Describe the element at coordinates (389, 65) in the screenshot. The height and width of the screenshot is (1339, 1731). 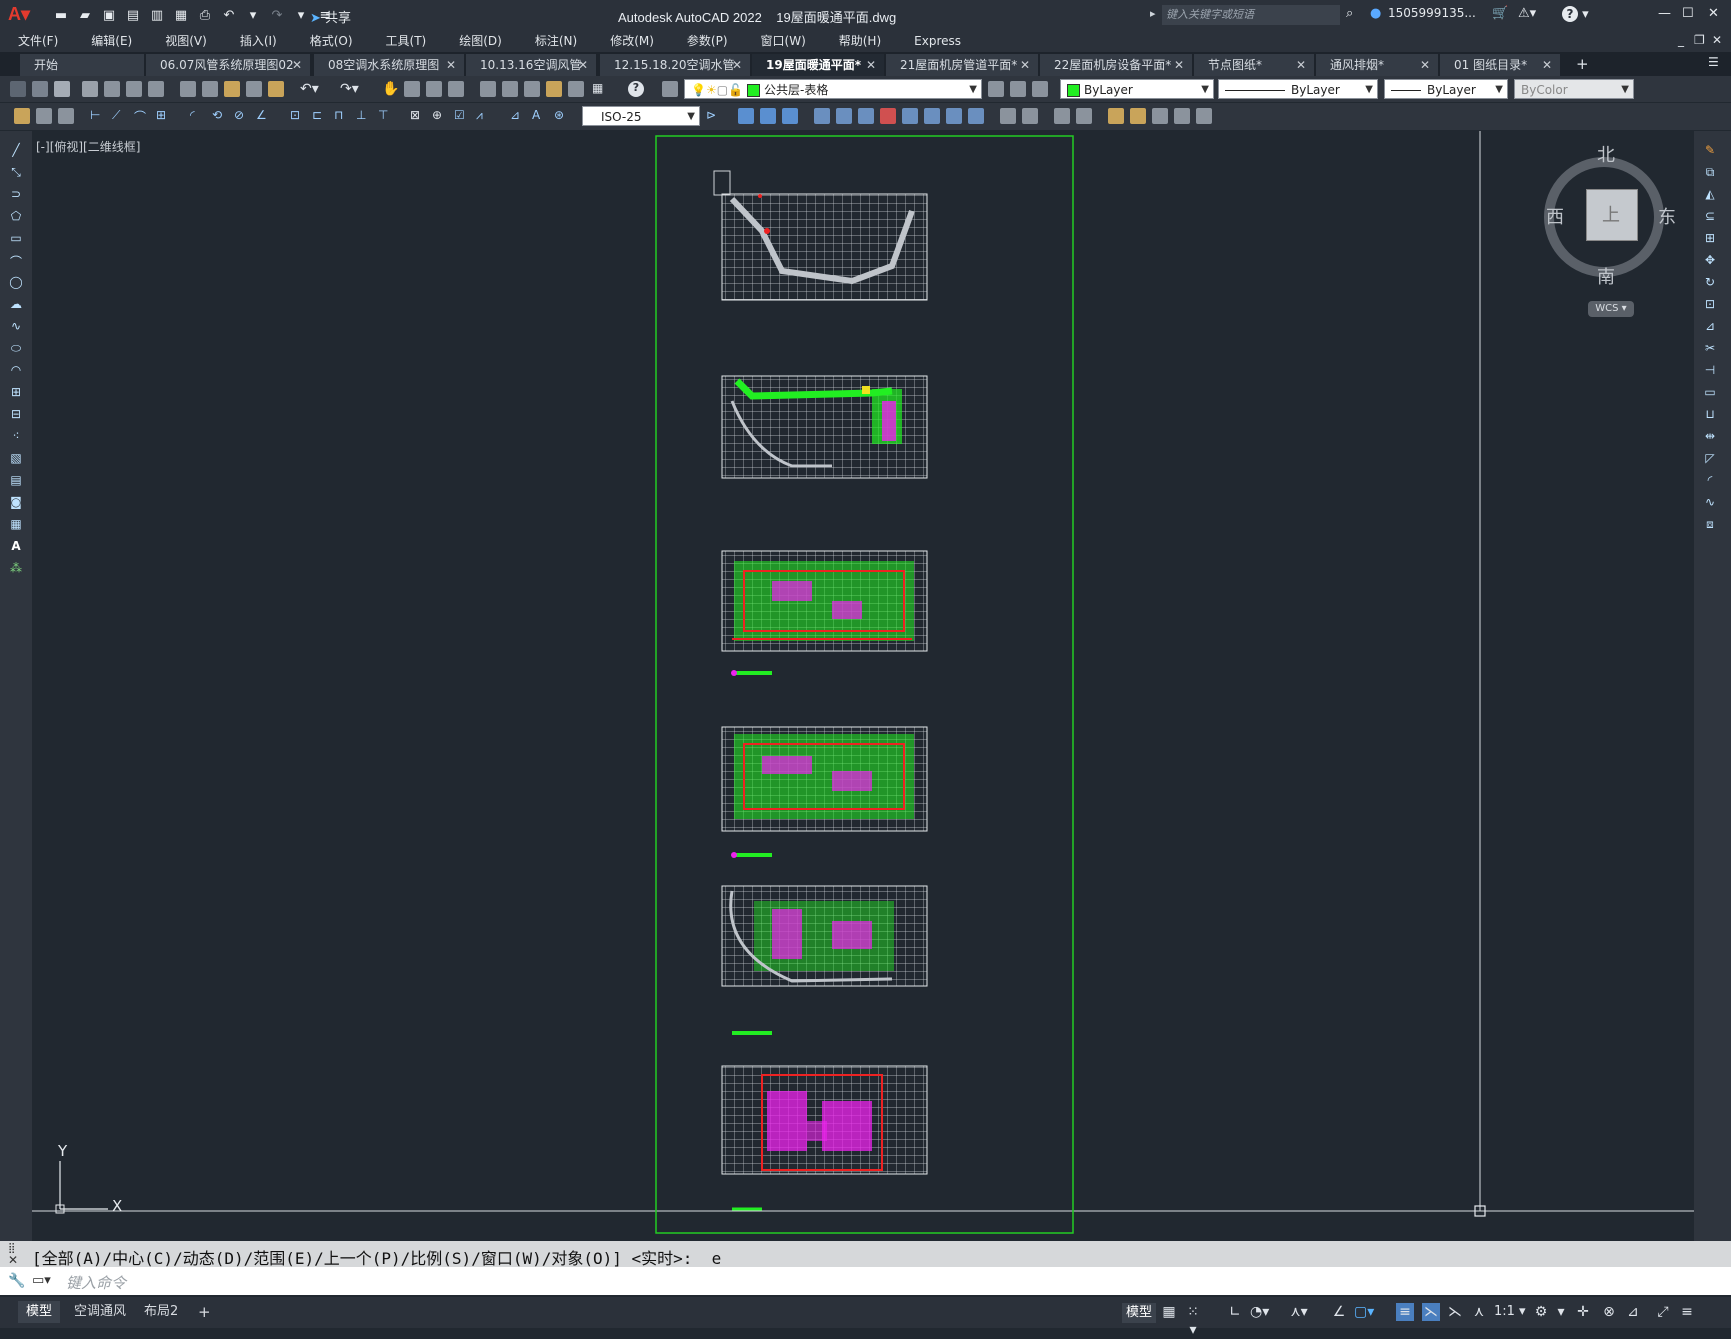
I see `tab-file: 08空调水系统原理图 ✕` at that location.